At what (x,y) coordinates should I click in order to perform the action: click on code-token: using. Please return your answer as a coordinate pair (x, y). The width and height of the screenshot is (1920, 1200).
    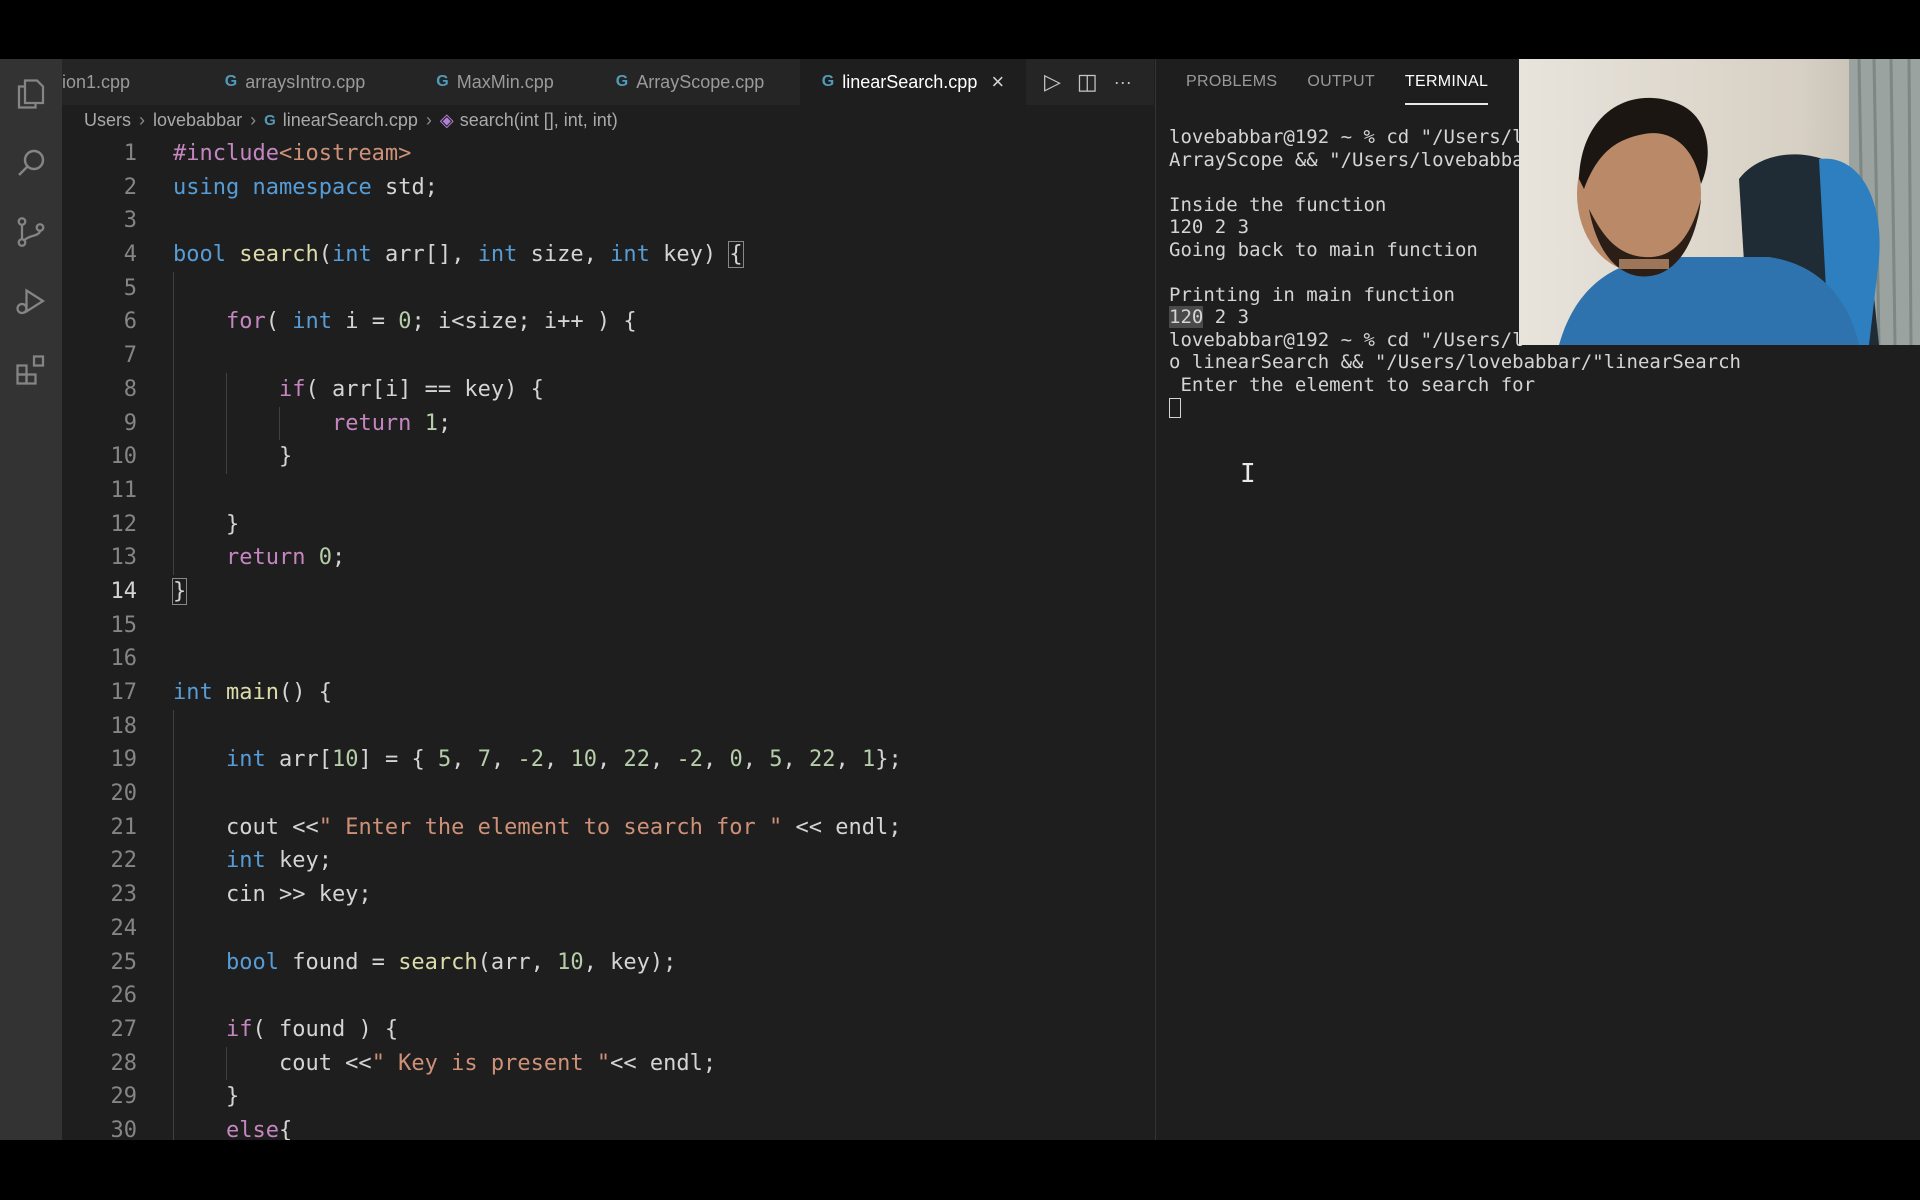
    Looking at the image, I should click on (206, 187).